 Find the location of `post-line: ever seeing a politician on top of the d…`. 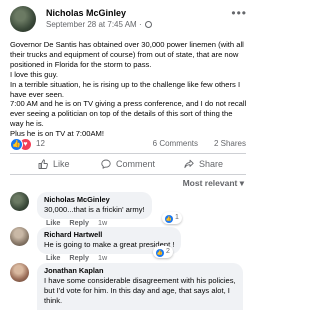

post-line: ever seeing a politician on top of the d… is located at coordinates (121, 114).